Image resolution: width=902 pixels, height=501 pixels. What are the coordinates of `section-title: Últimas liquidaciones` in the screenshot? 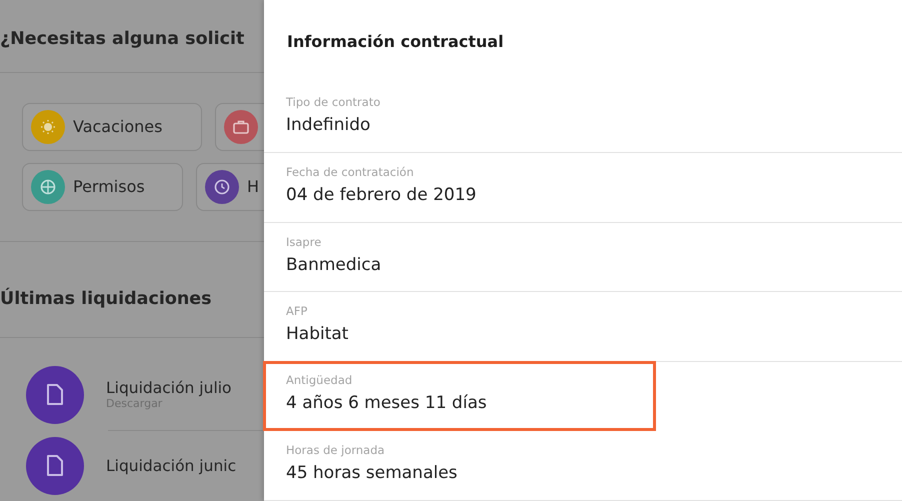 It's located at (106, 299).